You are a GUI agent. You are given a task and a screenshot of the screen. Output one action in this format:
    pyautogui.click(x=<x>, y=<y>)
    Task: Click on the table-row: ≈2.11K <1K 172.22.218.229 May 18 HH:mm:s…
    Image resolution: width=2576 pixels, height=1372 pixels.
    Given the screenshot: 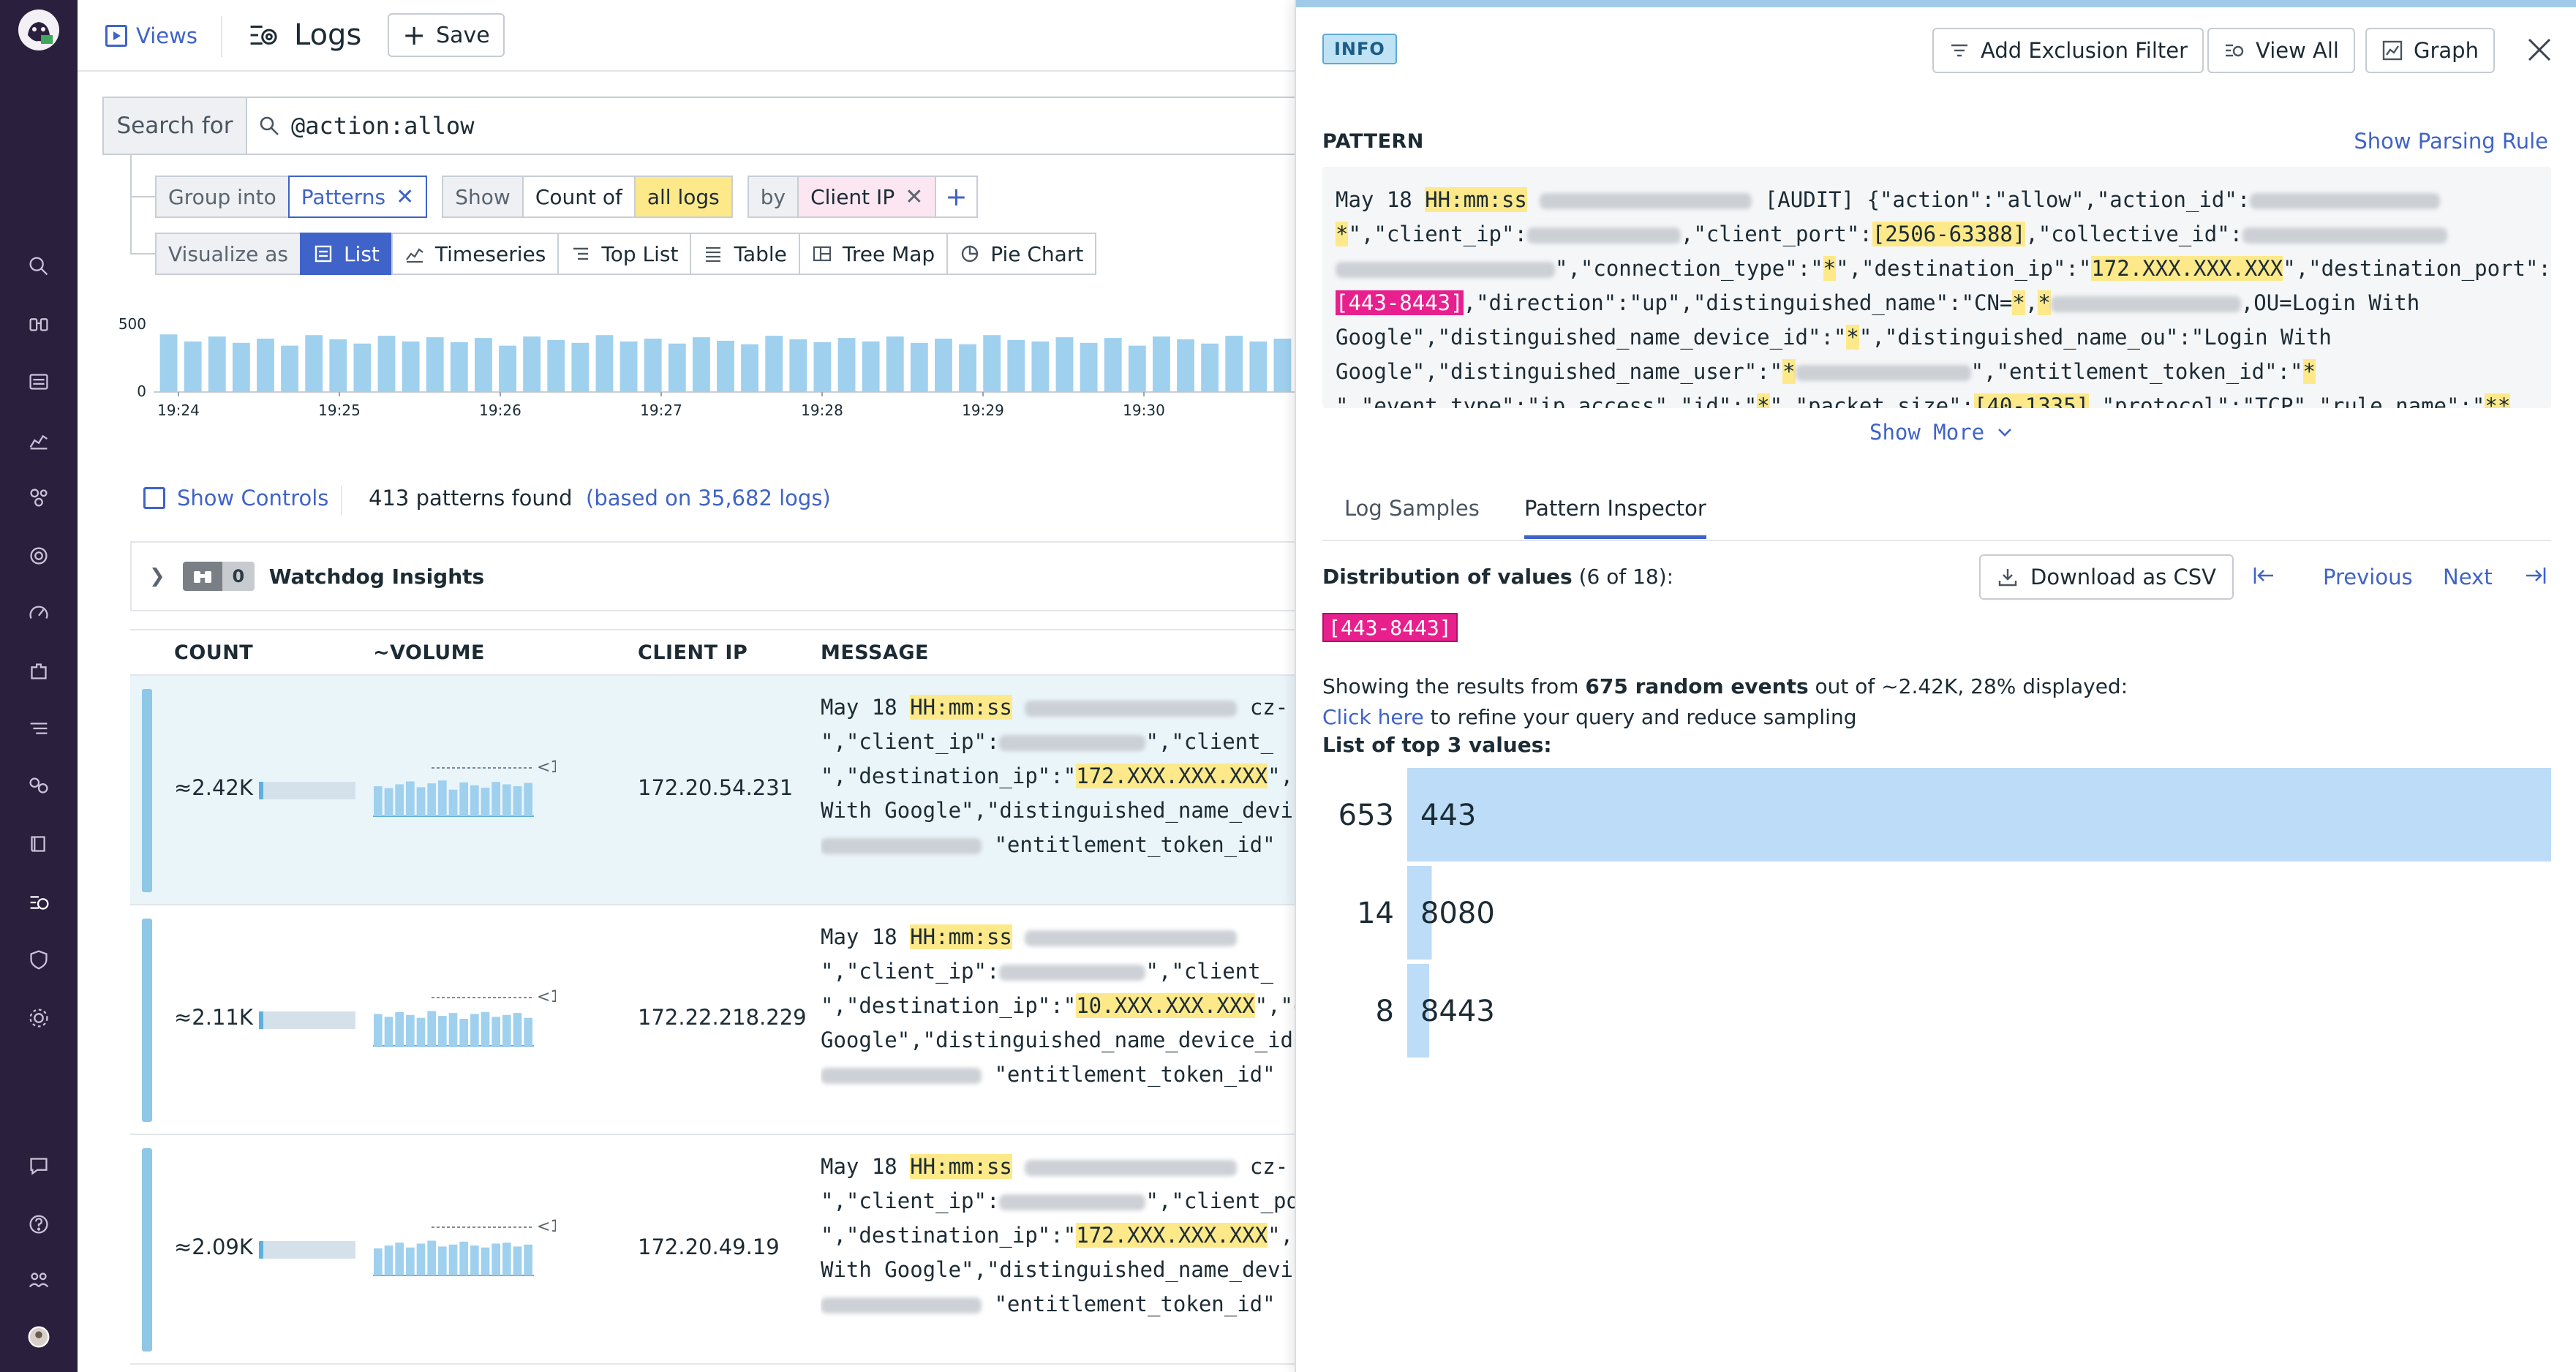 What is the action you would take?
    pyautogui.click(x=724, y=1020)
    